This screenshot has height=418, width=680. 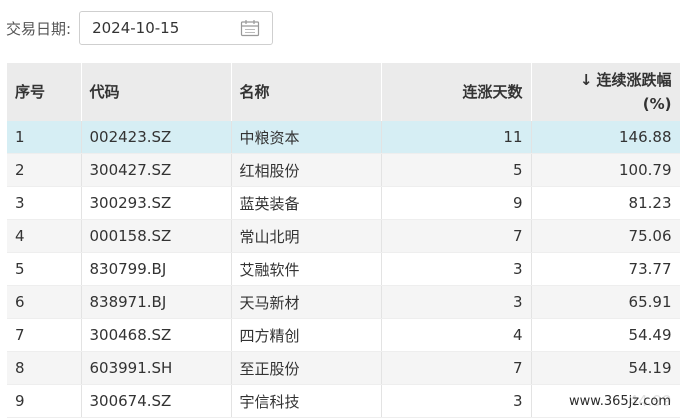 I want to click on table-row: 8 603991.SH 至正股份 7 54.19, so click(x=343, y=368).